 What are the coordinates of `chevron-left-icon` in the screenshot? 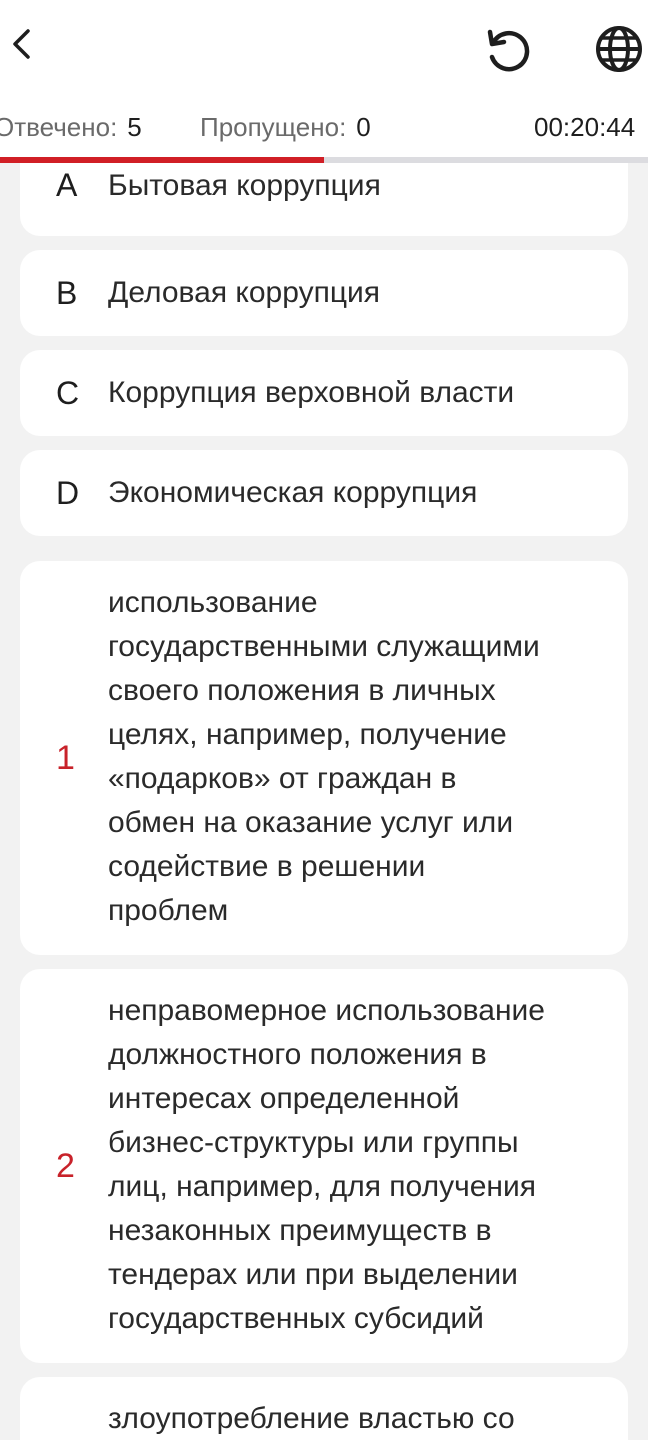 It's located at (21, 44).